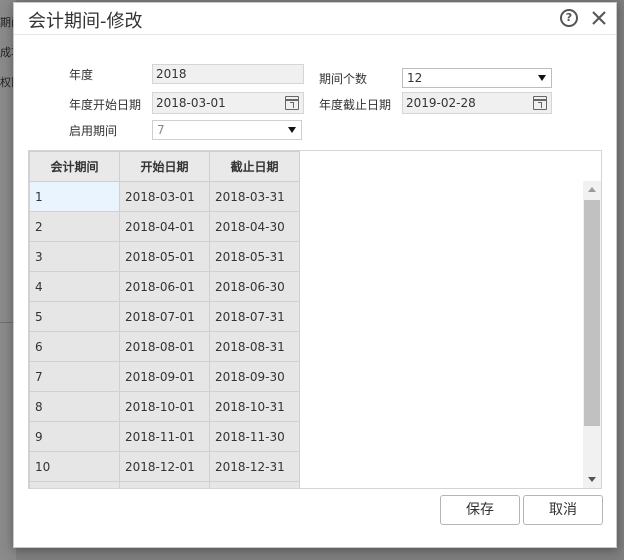  What do you see at coordinates (477, 78) in the screenshot?
I see `period-count-select: 12` at bounding box center [477, 78].